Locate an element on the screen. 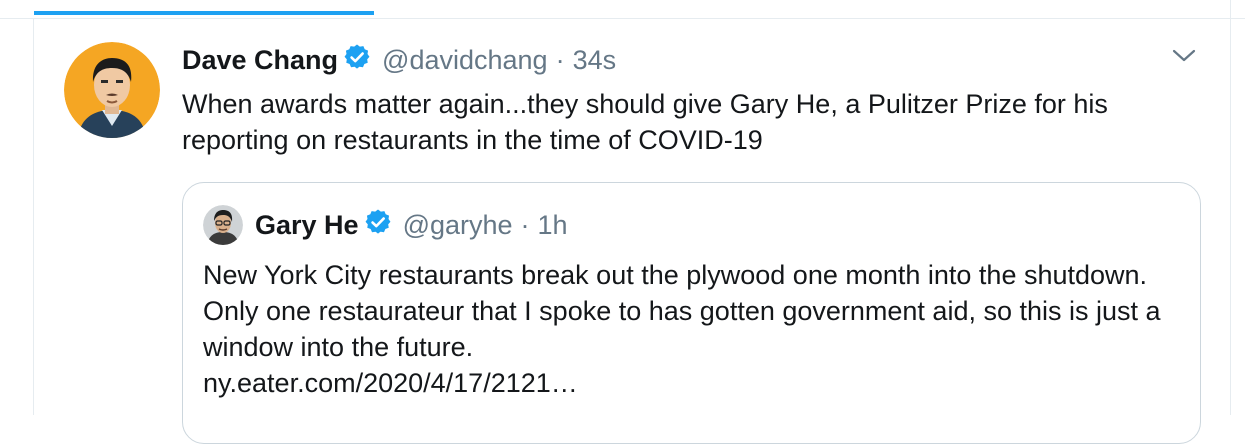 This screenshot has width=1245, height=444. quoted-timestamp: 1h is located at coordinates (553, 225).